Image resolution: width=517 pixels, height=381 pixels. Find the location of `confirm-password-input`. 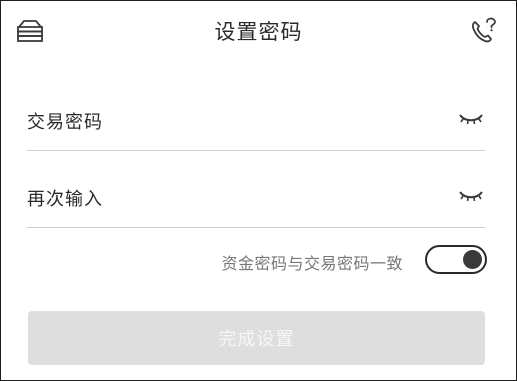

confirm-password-input is located at coordinates (289, 198).